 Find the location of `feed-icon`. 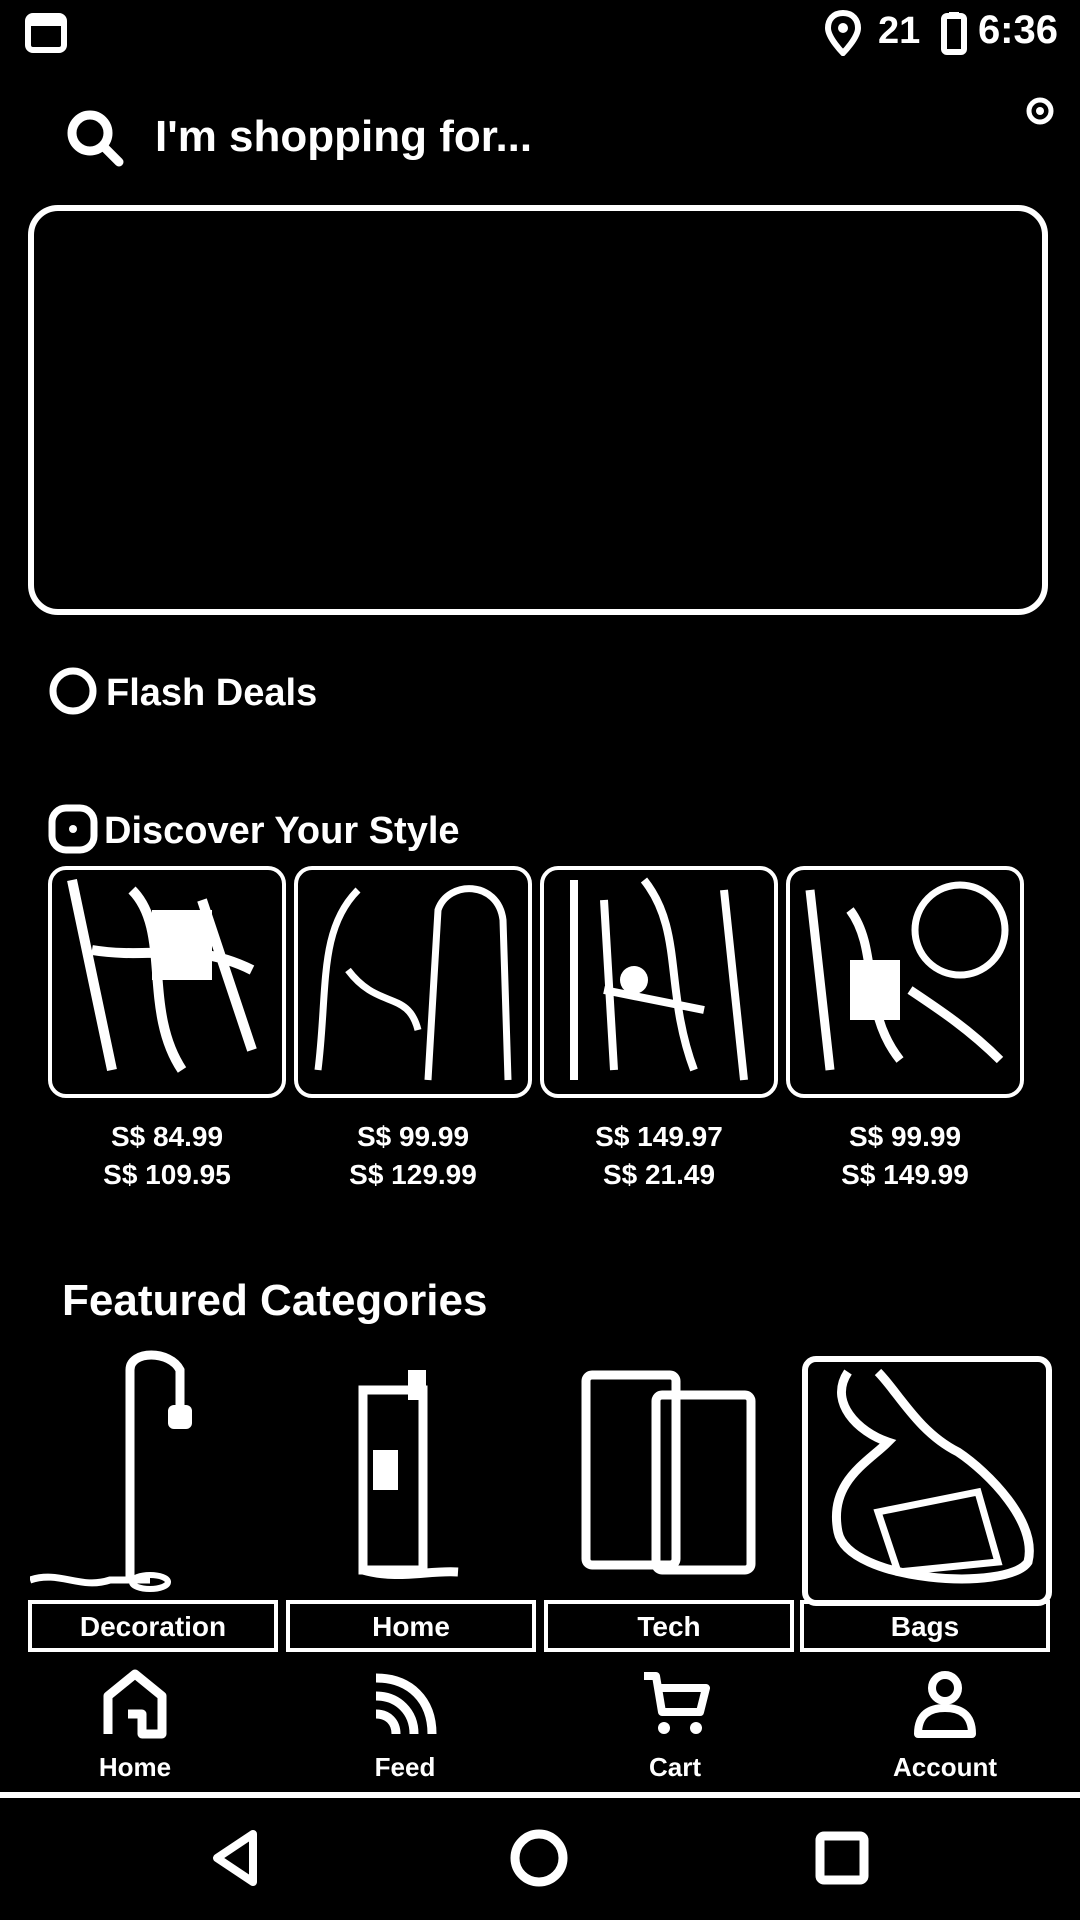

feed-icon is located at coordinates (406, 1704).